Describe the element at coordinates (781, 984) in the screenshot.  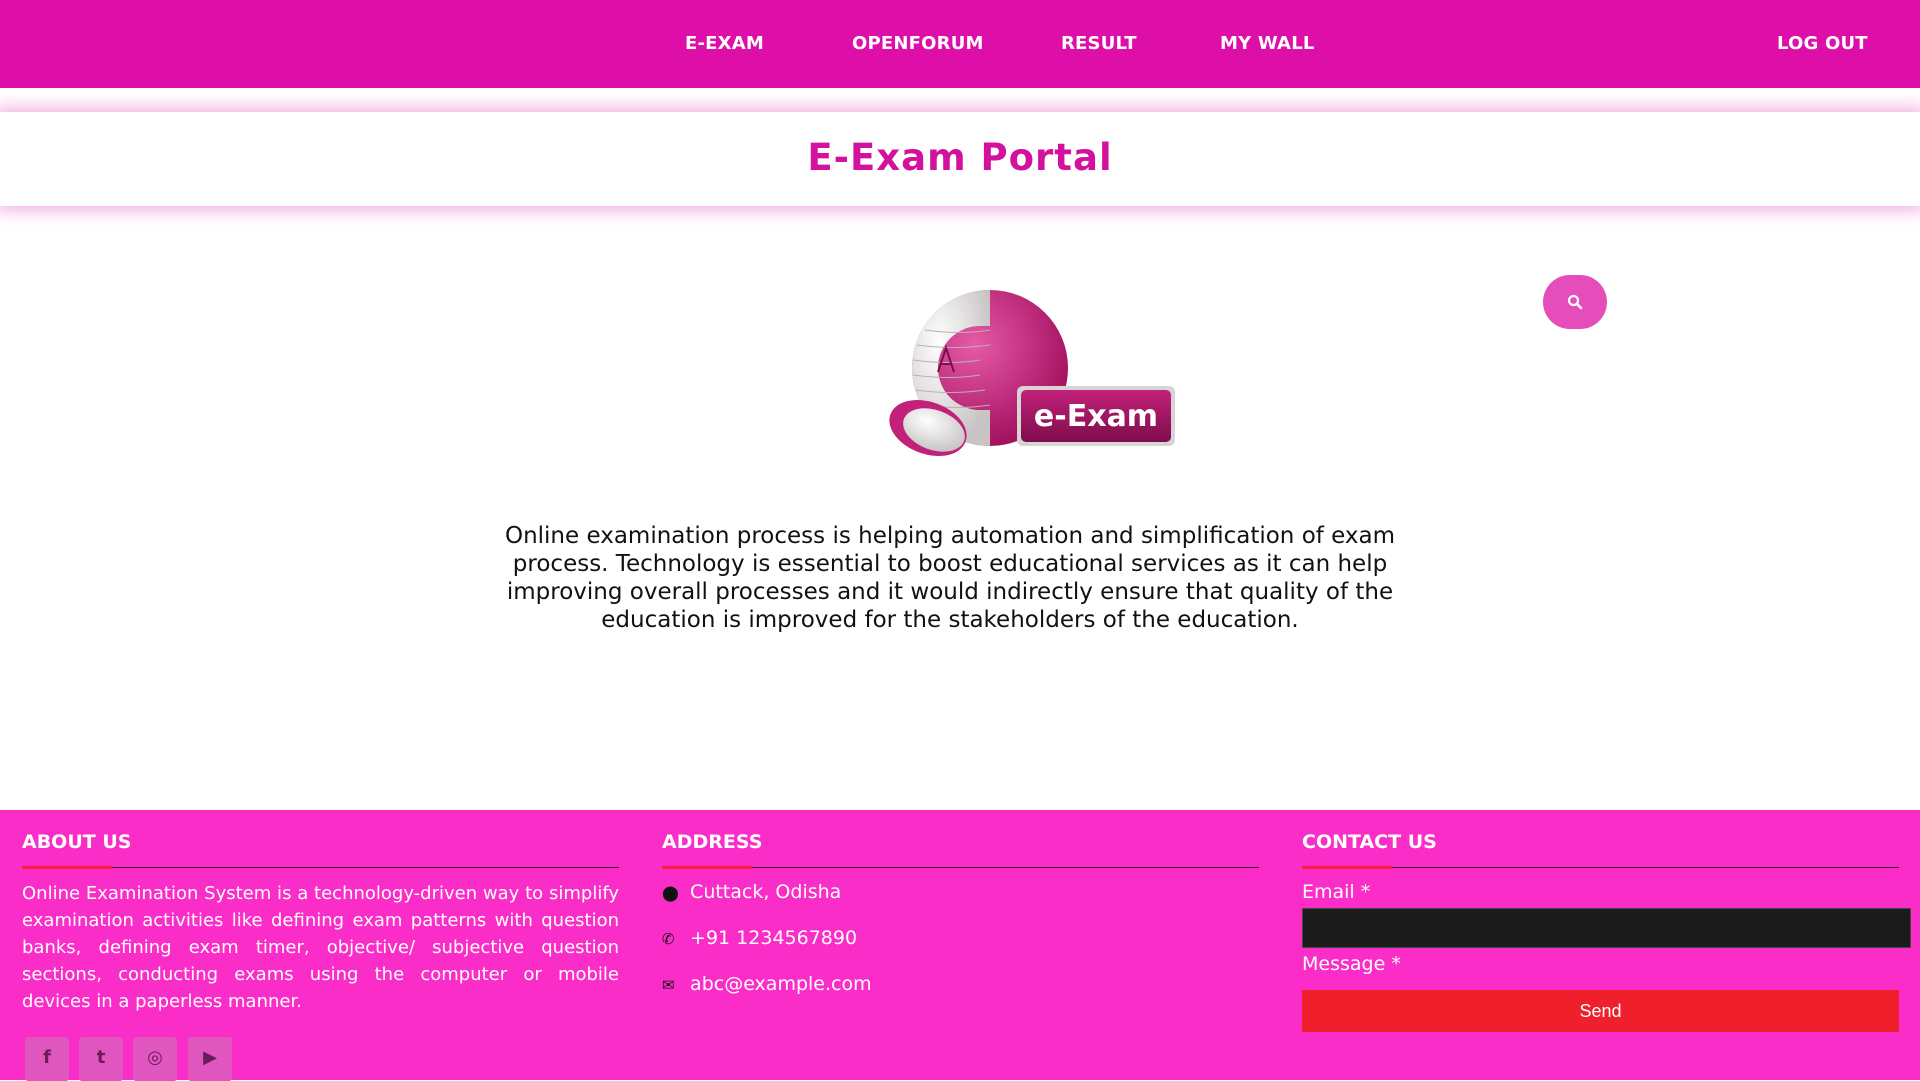
I see `email-text: abc@example.com` at that location.